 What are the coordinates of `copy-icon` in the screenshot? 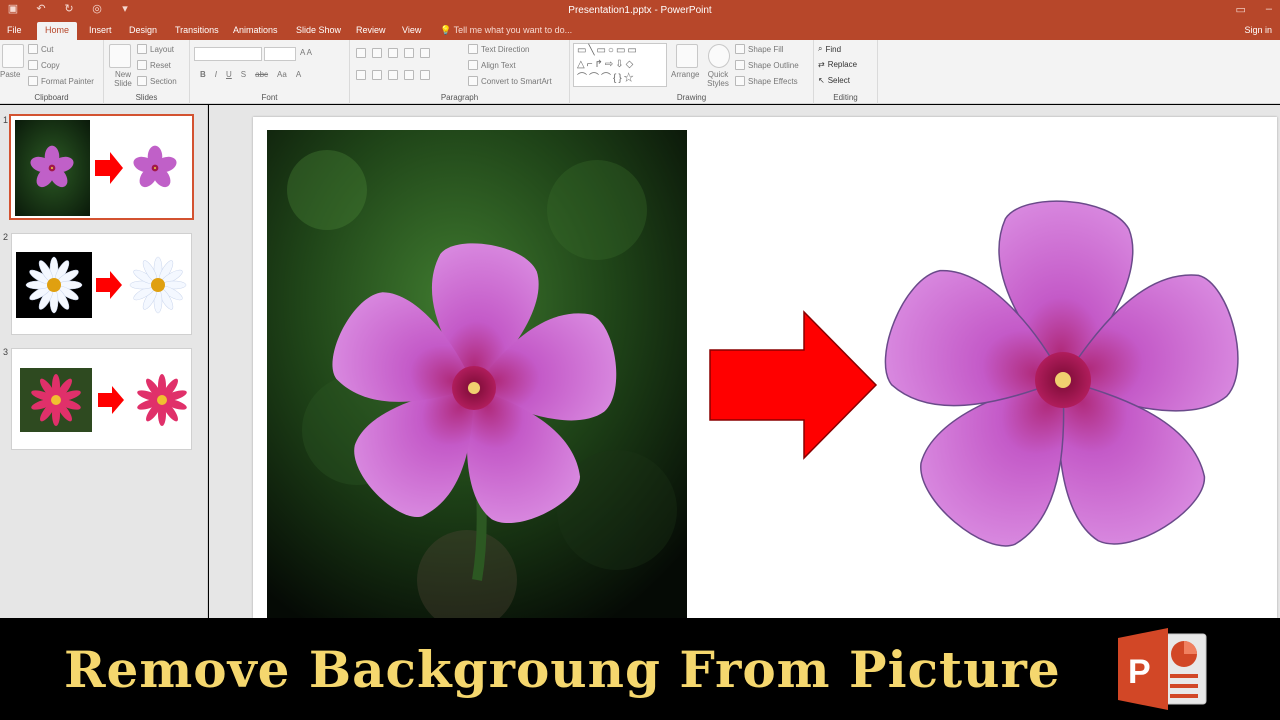 It's located at (33, 65).